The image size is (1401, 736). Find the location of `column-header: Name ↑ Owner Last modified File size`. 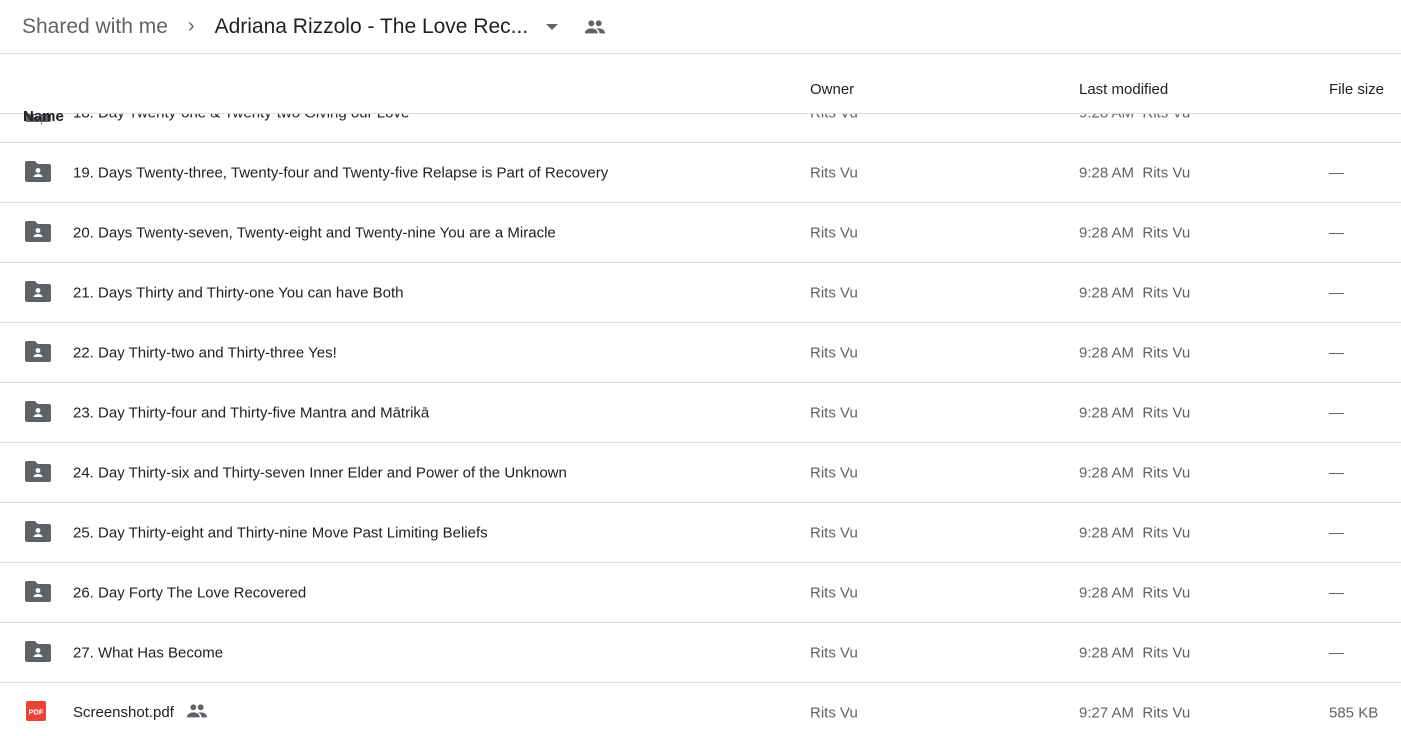

column-header: Name ↑ Owner Last modified File size is located at coordinates (700, 91).